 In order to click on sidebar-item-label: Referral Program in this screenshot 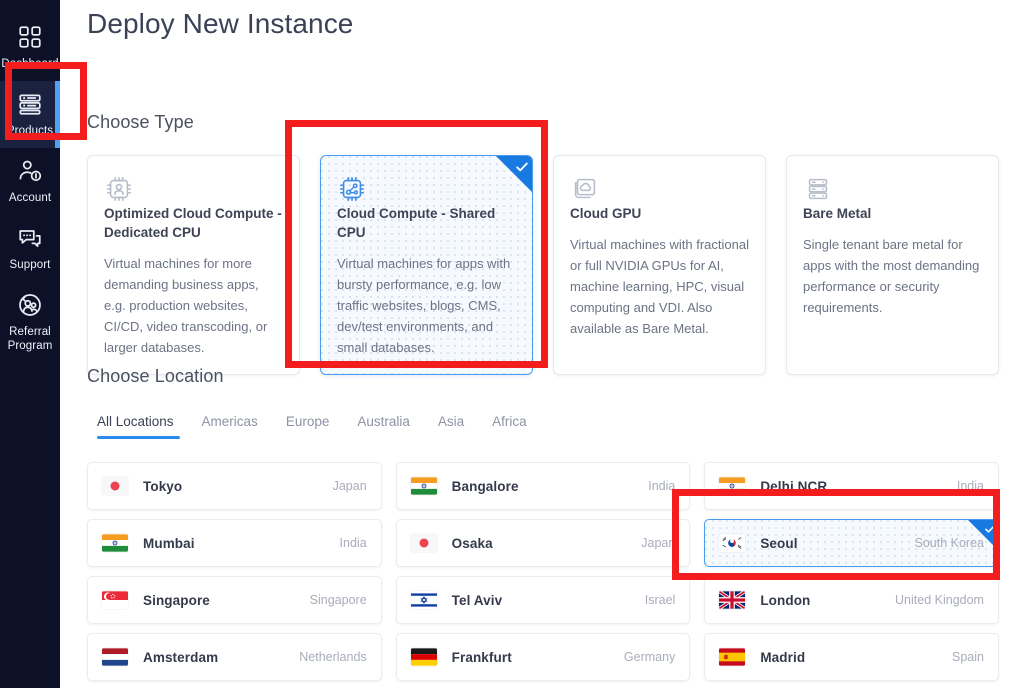, I will do `click(30, 339)`.